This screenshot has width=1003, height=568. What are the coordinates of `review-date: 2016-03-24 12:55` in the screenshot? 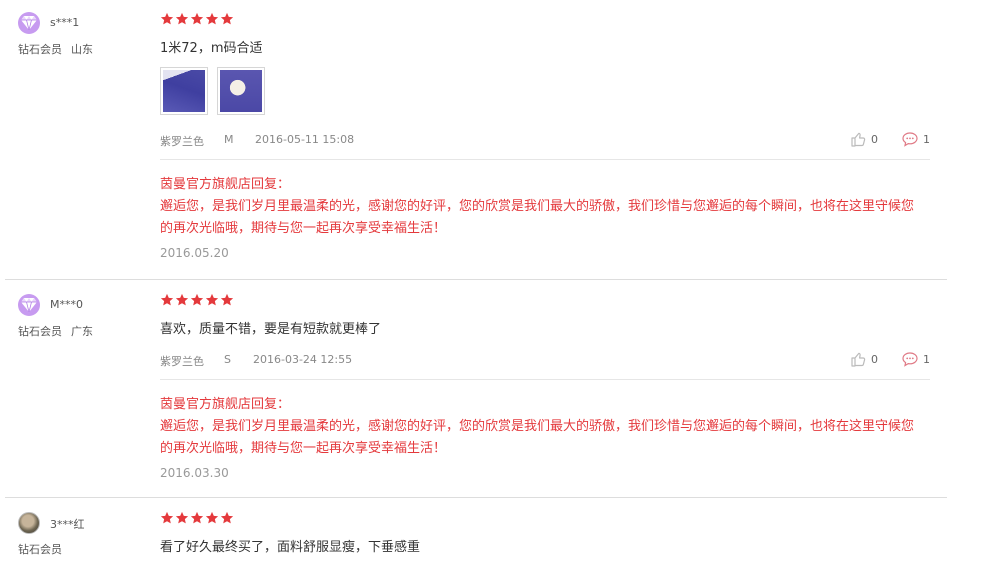 It's located at (303, 359).